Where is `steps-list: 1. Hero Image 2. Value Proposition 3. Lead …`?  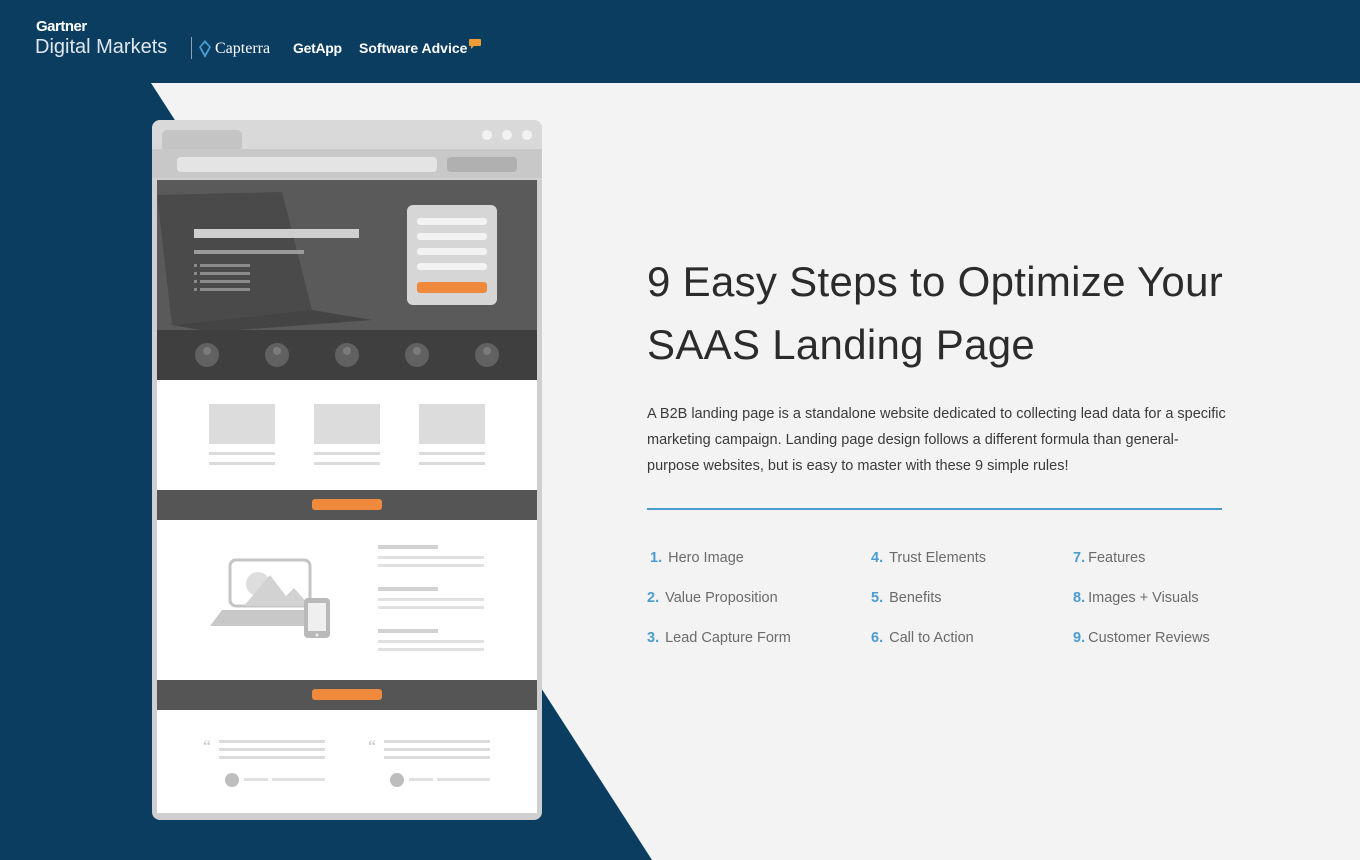
steps-list: 1. Hero Image 2. Value Proposition 3. Lead … is located at coordinates (947, 601).